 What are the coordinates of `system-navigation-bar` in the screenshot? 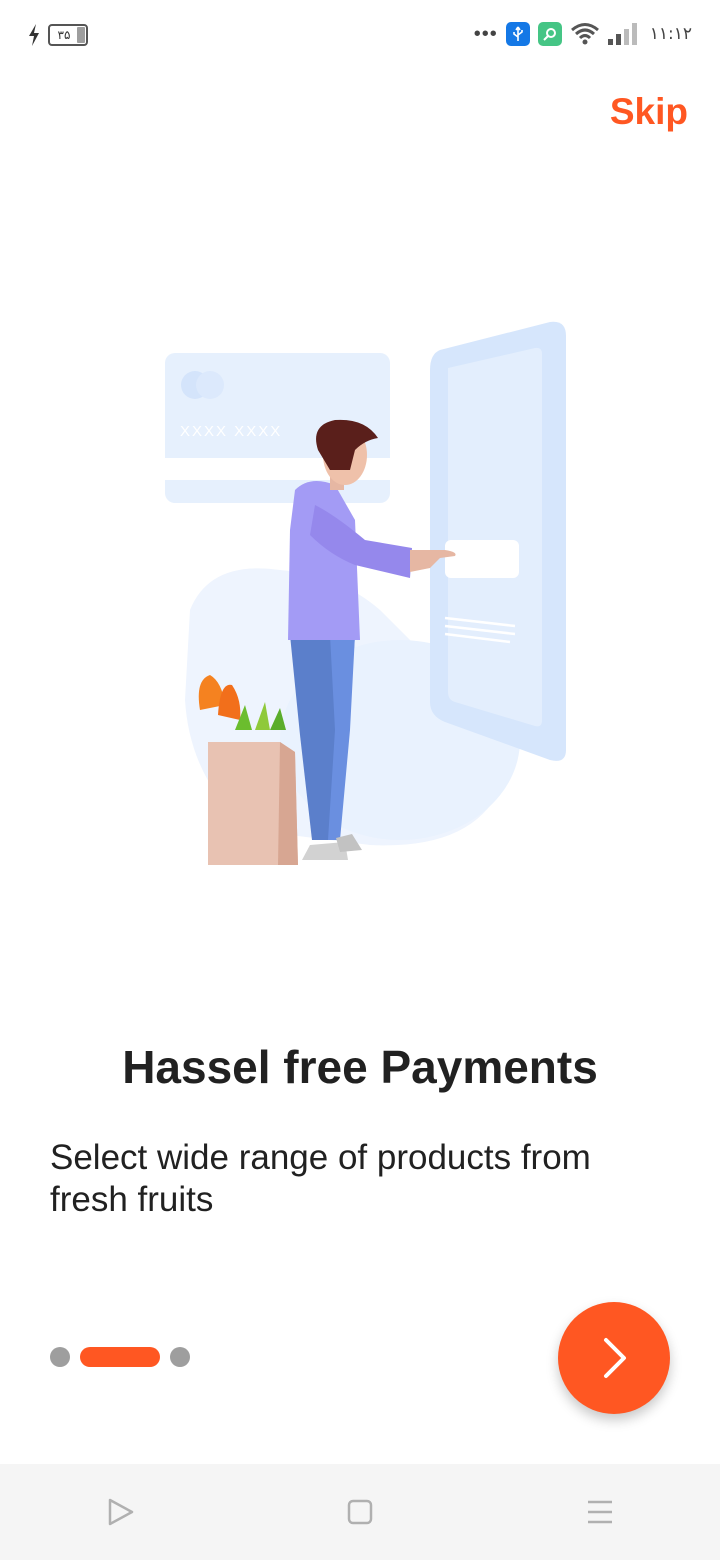 It's located at (360, 1512).